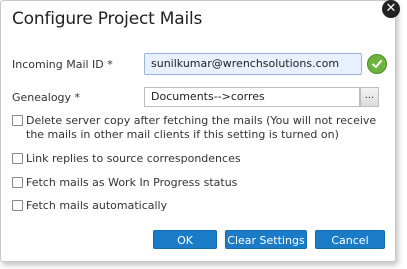 The image size is (407, 269). What do you see at coordinates (377, 64) in the screenshot?
I see `checkmark-icon` at bounding box center [377, 64].